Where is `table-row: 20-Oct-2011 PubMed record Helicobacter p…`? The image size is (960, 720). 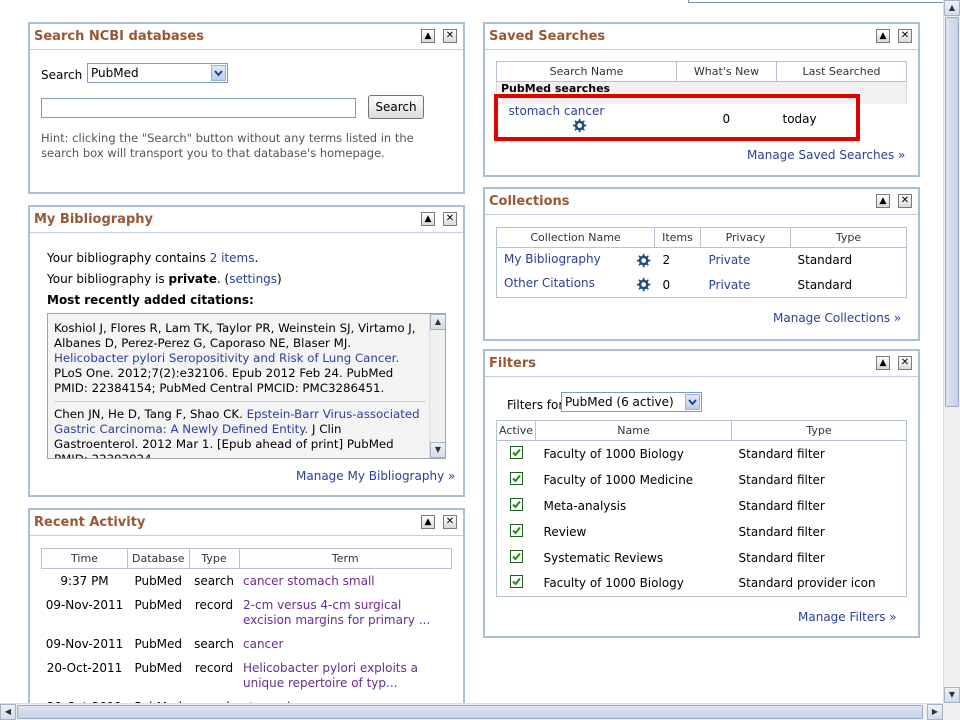
table-row: 20-Oct-2011 PubMed record Helicobacter p… is located at coordinates (247, 676).